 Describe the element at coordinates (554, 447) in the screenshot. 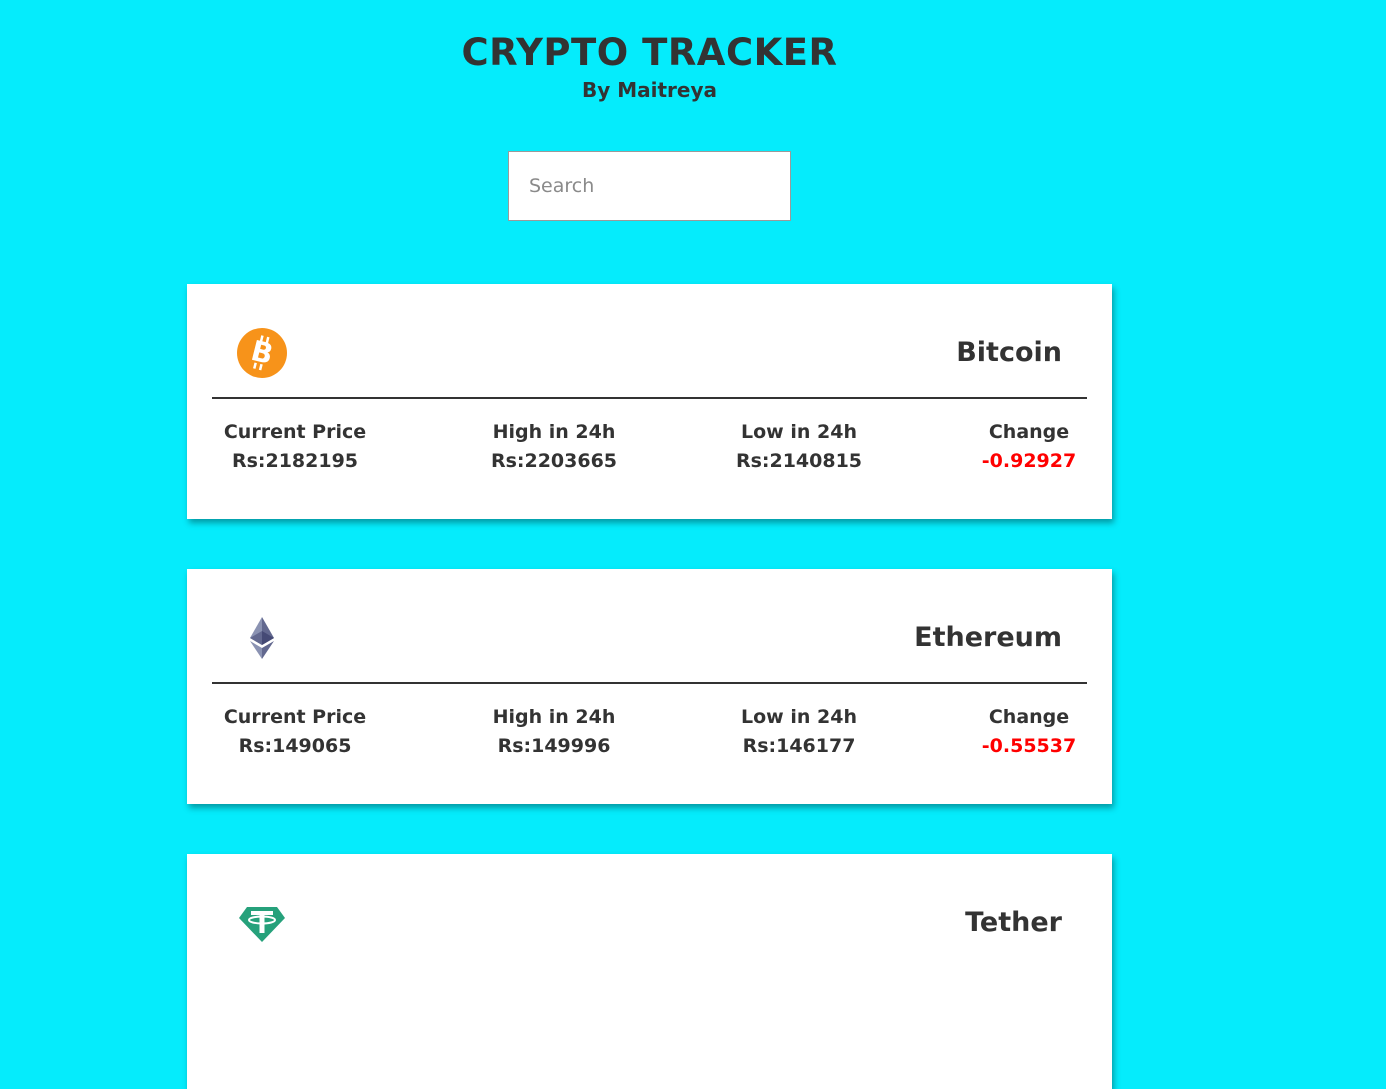

I see `high-24h: High in 24h Rs:2203665` at that location.